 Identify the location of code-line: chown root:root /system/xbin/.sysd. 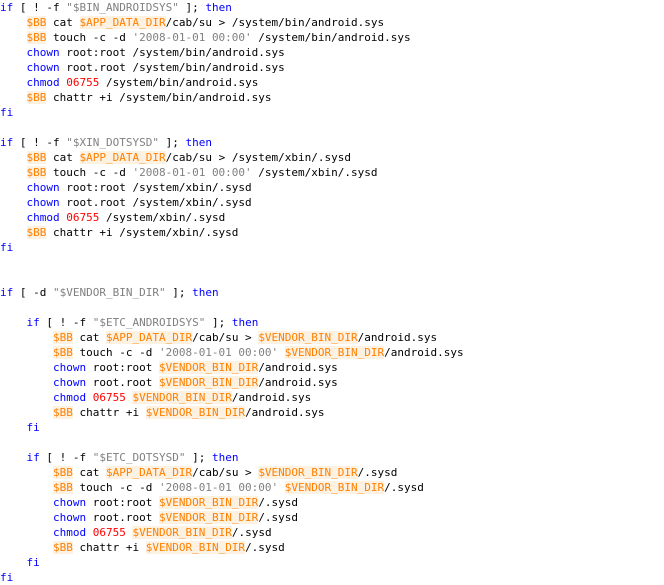
(232, 187).